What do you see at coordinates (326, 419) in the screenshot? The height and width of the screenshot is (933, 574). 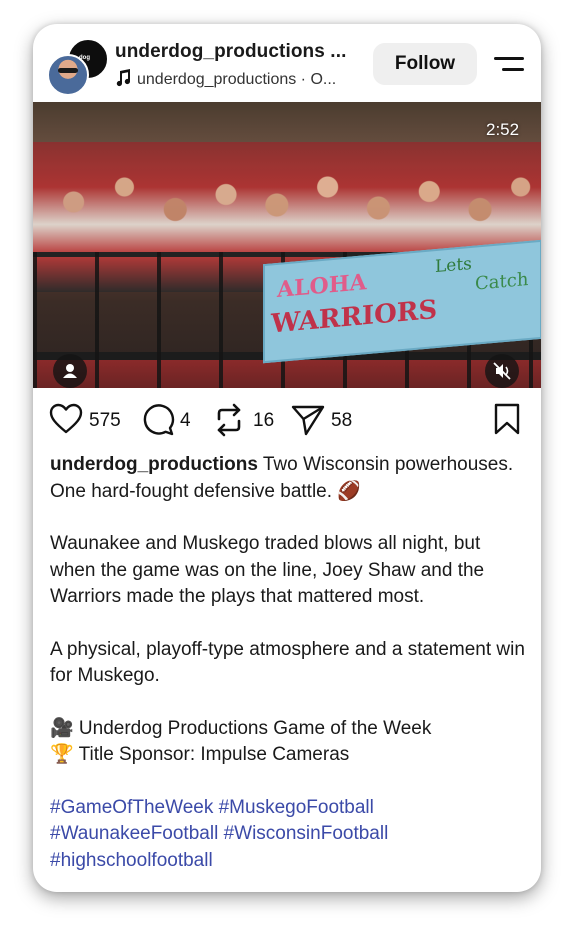 I see `share-button: 58` at bounding box center [326, 419].